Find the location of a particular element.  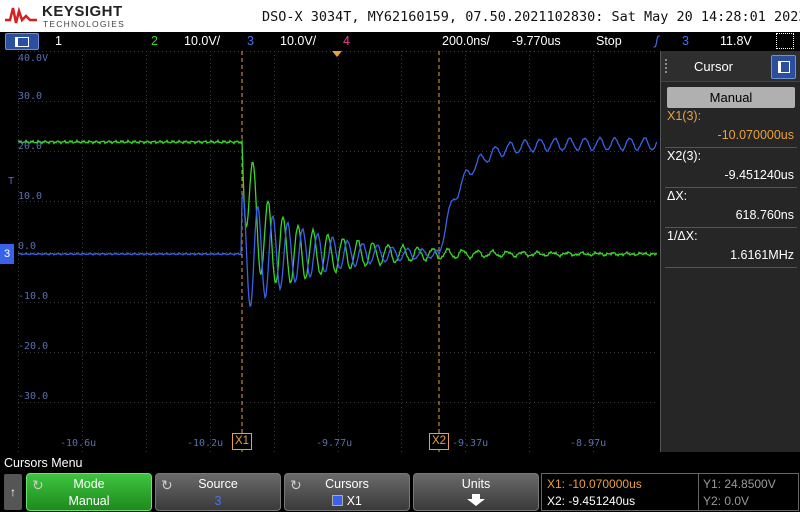

x-axis-label: -9.77u is located at coordinates (334, 443).